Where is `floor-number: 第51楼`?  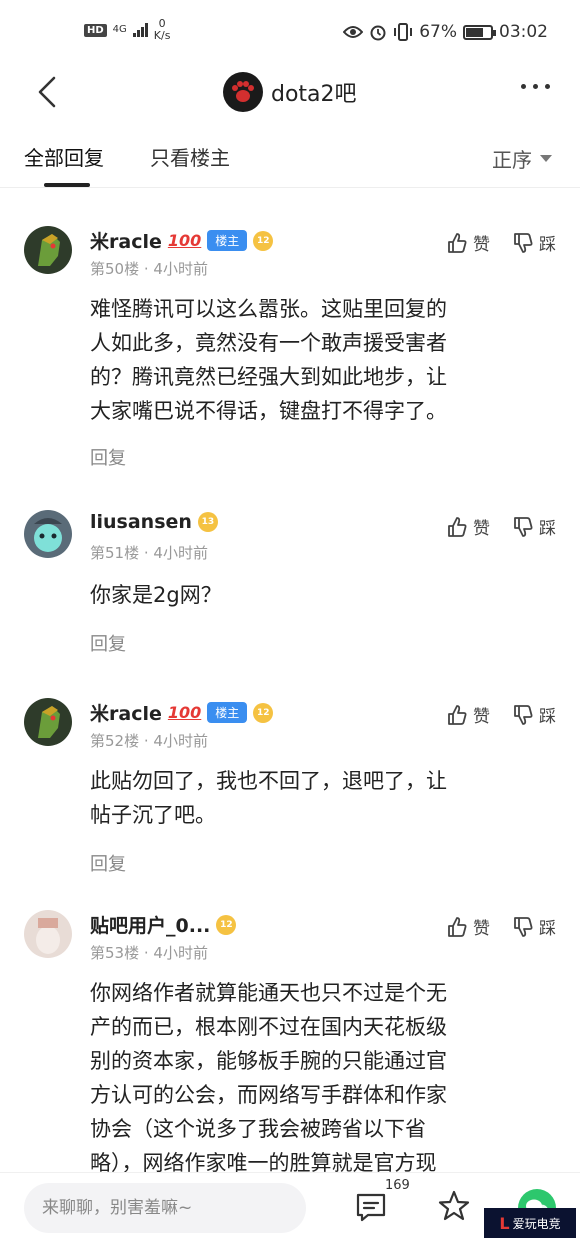
floor-number: 第51楼 is located at coordinates (115, 553).